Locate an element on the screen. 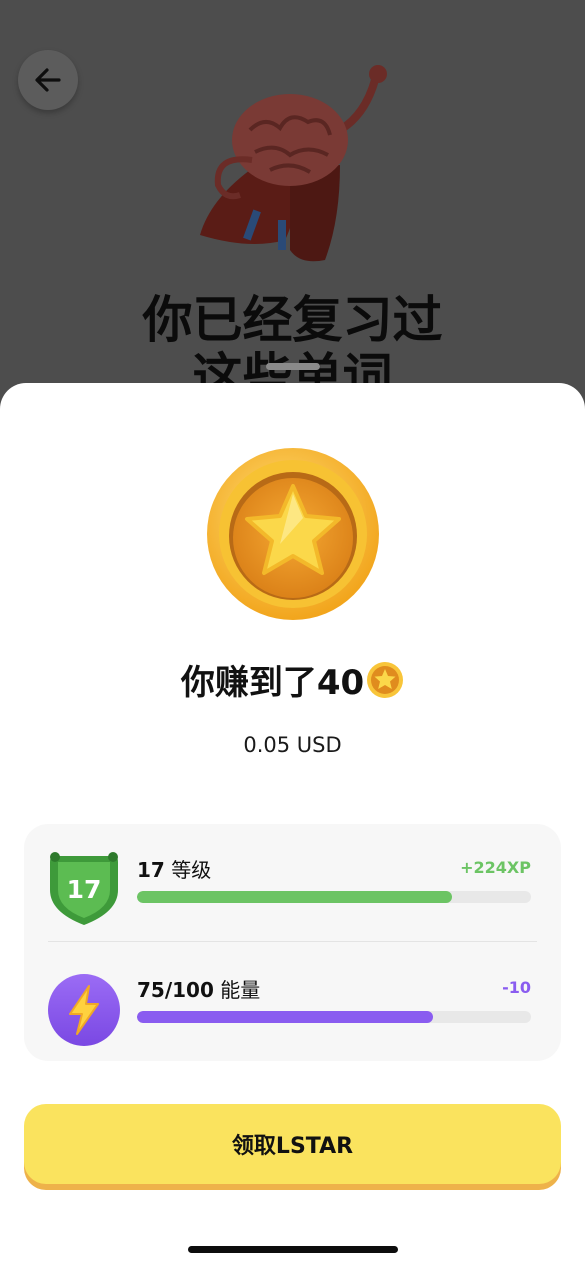  level-progress-bar is located at coordinates (334, 897).